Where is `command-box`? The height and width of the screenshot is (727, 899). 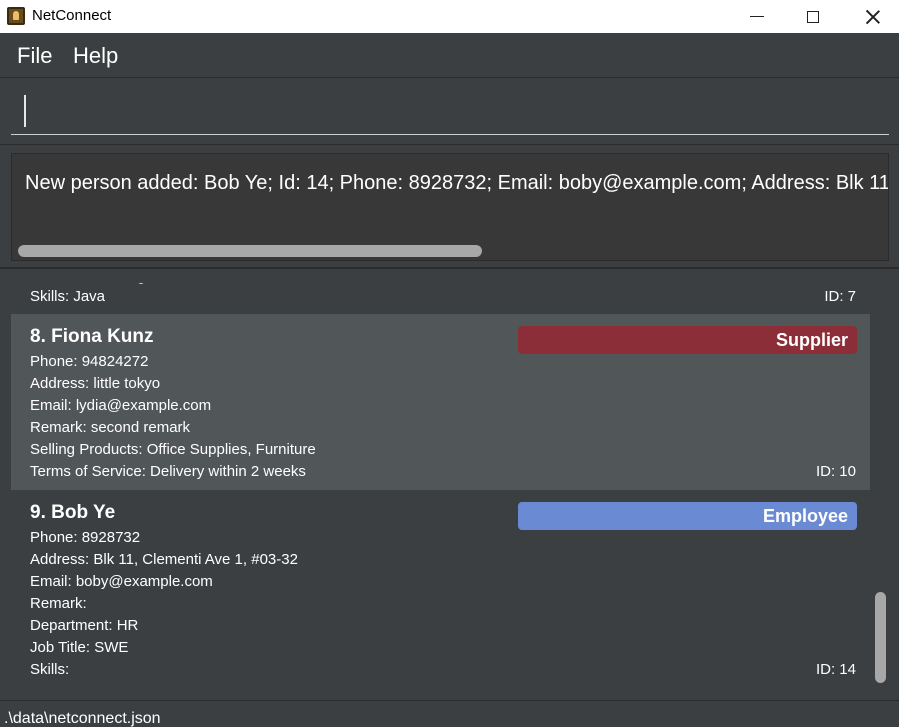 command-box is located at coordinates (449, 112).